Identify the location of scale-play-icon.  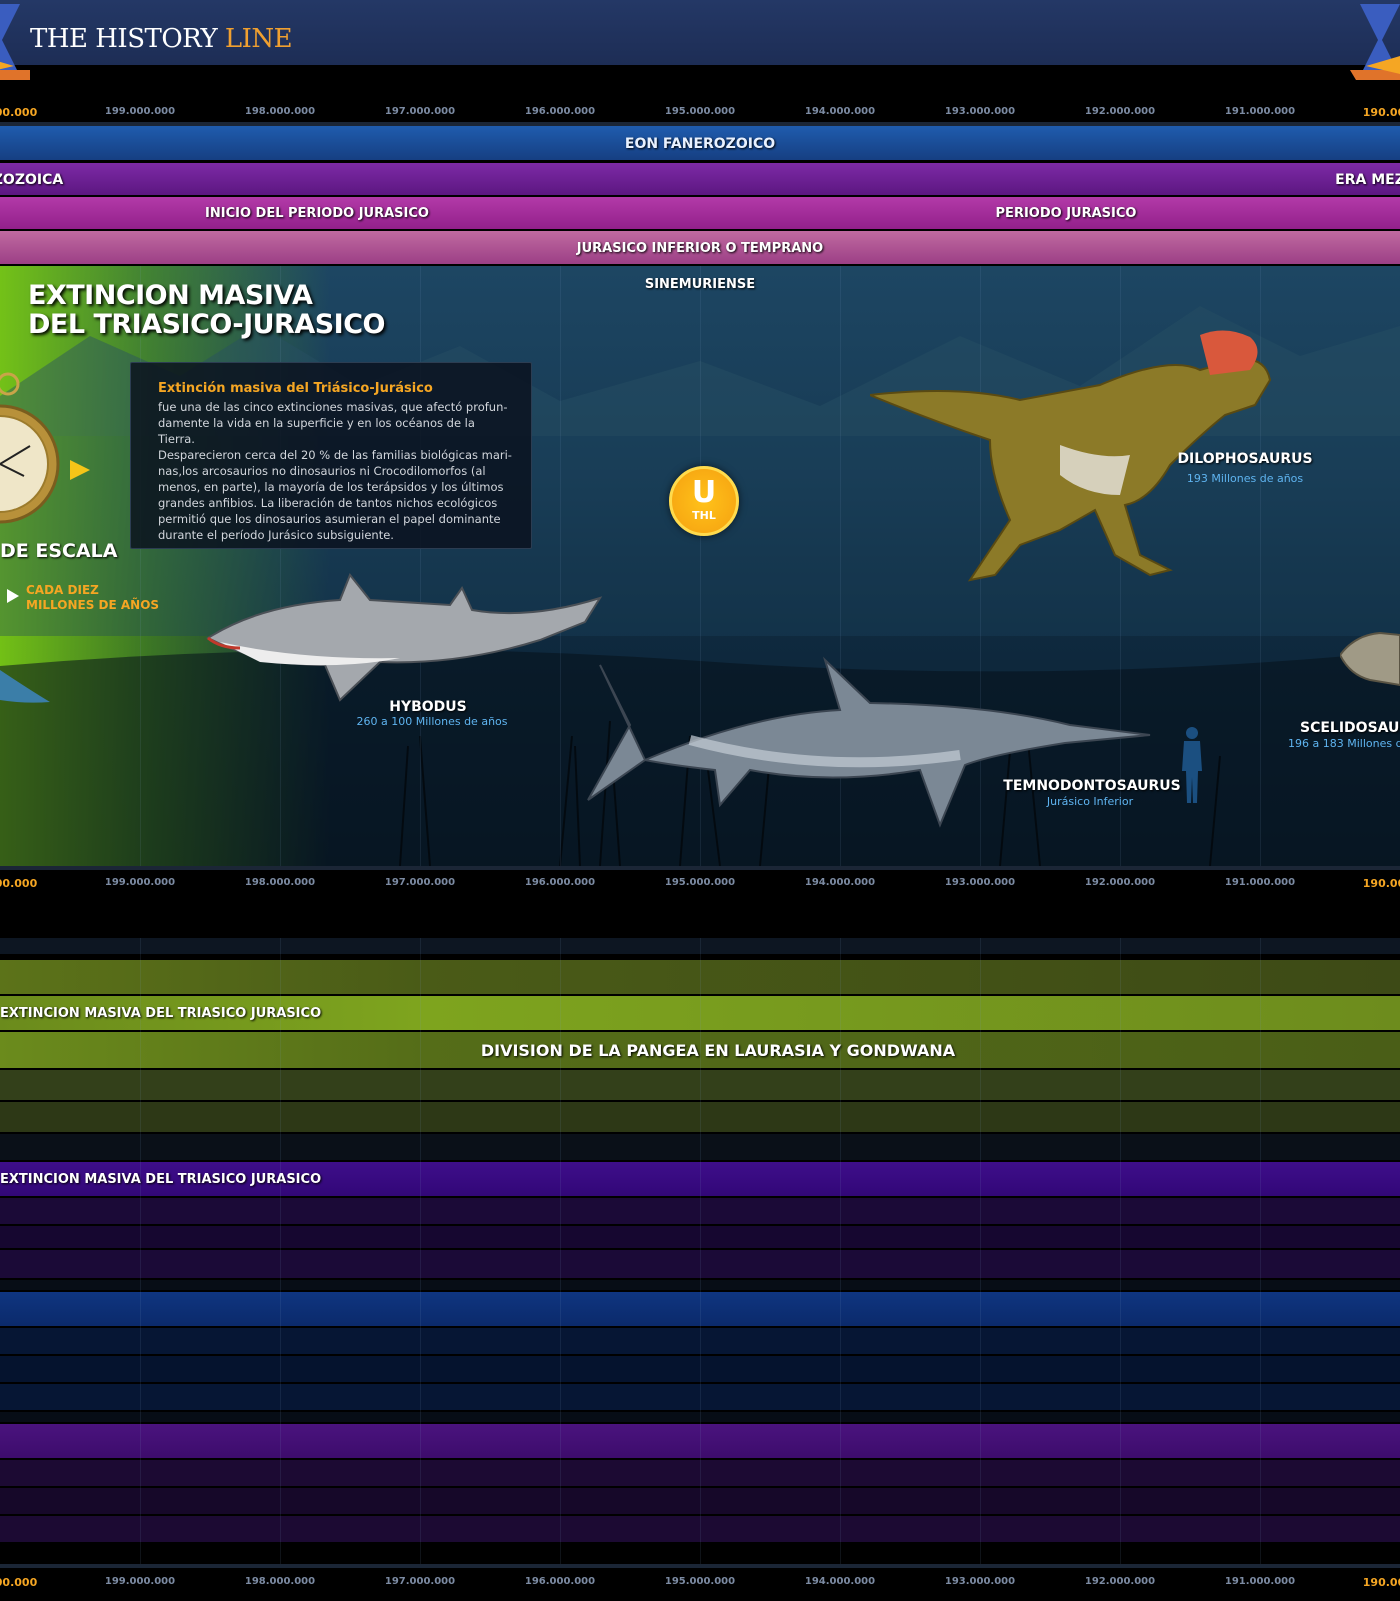
(13, 596).